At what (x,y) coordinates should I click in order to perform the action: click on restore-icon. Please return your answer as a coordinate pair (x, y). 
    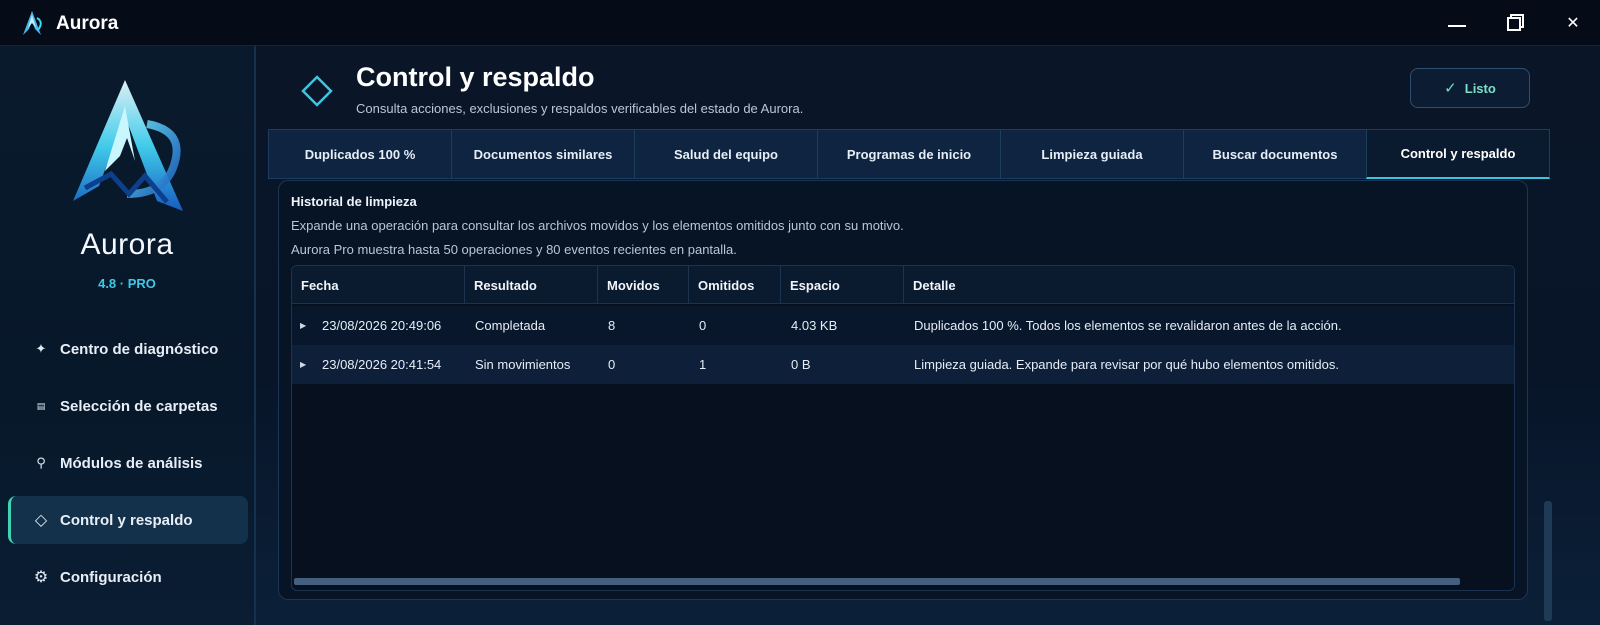
    Looking at the image, I should click on (1515, 22).